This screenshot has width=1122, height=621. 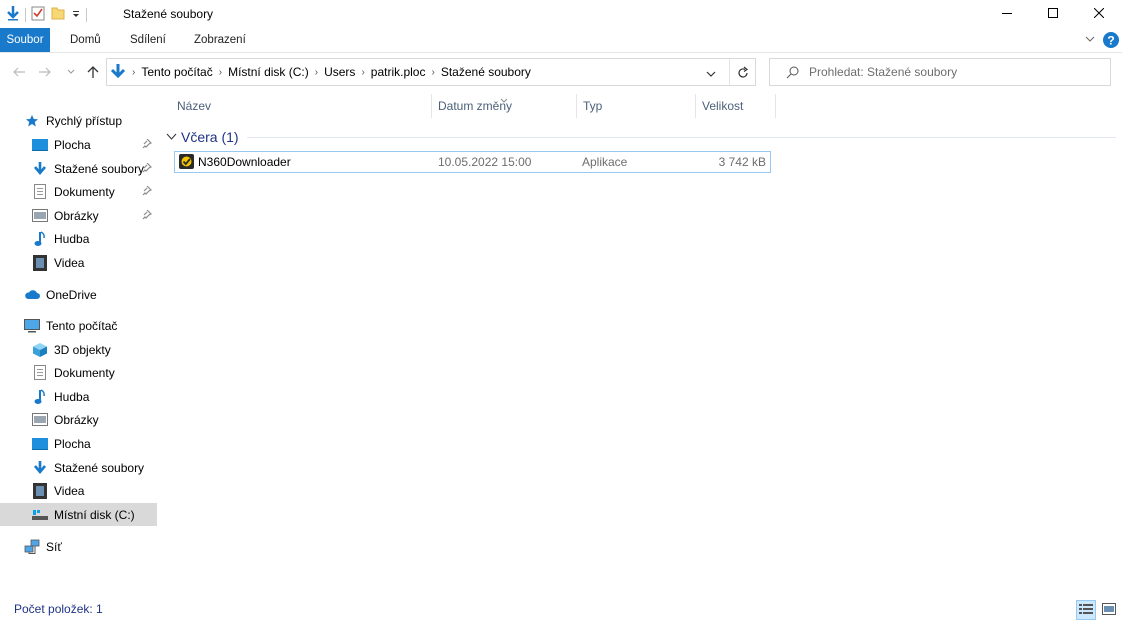 What do you see at coordinates (264, 72) in the screenshot?
I see `breadcrumb-local-disk: › Místní disk (C:)` at bounding box center [264, 72].